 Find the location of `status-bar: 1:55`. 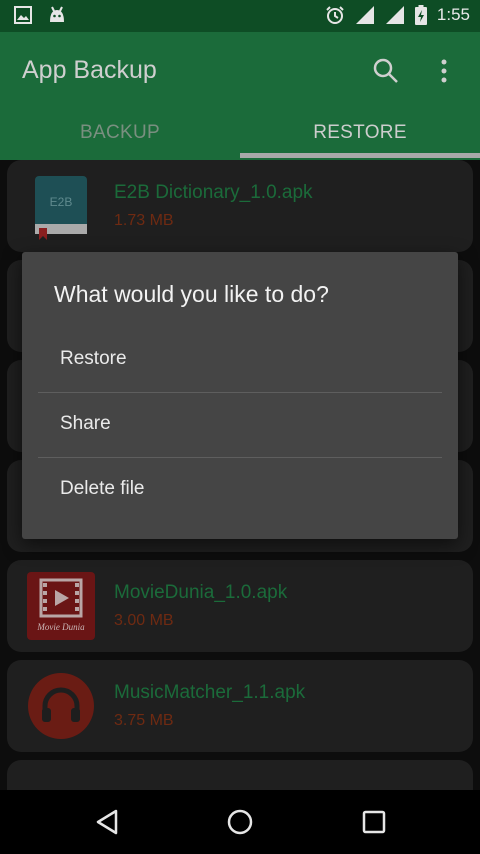

status-bar: 1:55 is located at coordinates (240, 16).